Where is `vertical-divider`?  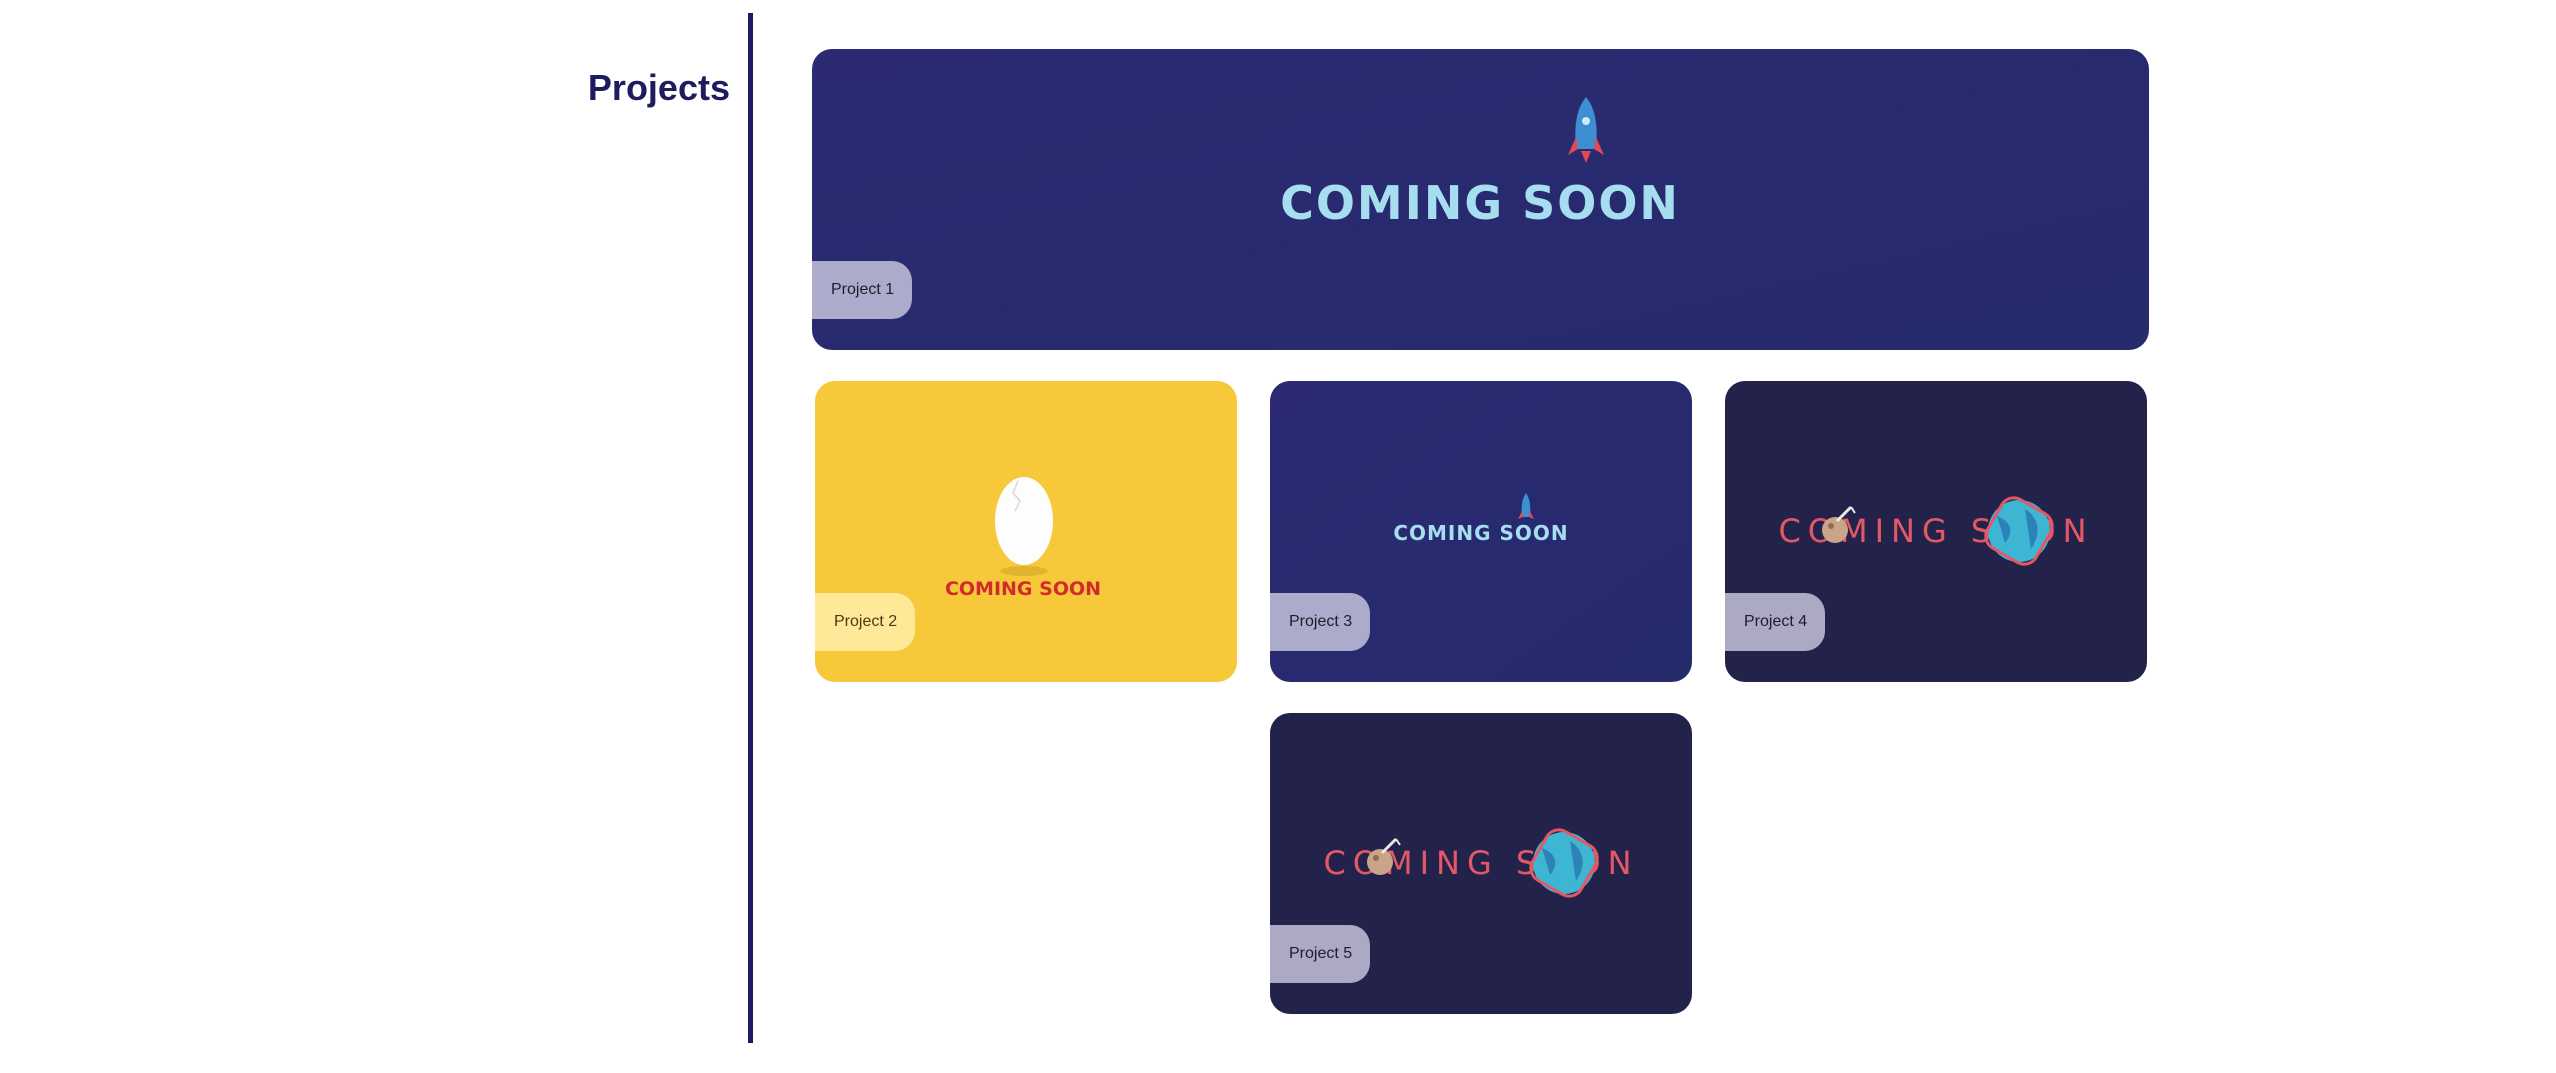
vertical-divider is located at coordinates (750, 528).